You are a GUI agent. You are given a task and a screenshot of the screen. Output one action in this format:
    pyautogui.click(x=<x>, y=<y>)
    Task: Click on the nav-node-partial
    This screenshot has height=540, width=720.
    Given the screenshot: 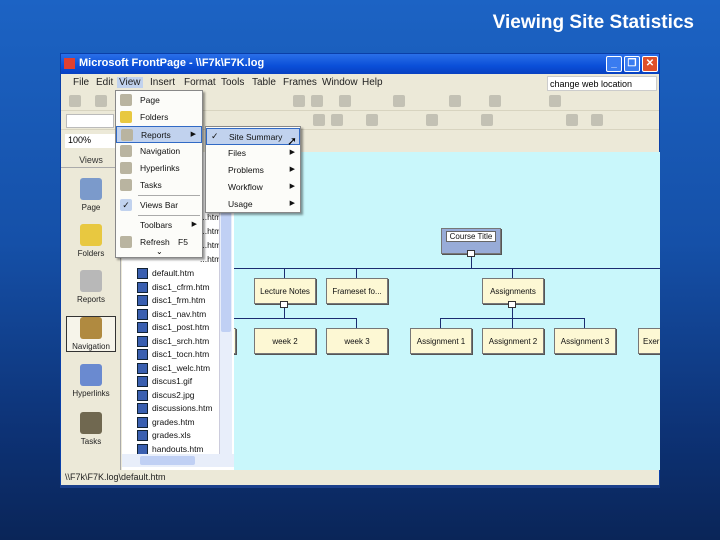 What is the action you would take?
    pyautogui.click(x=235, y=341)
    